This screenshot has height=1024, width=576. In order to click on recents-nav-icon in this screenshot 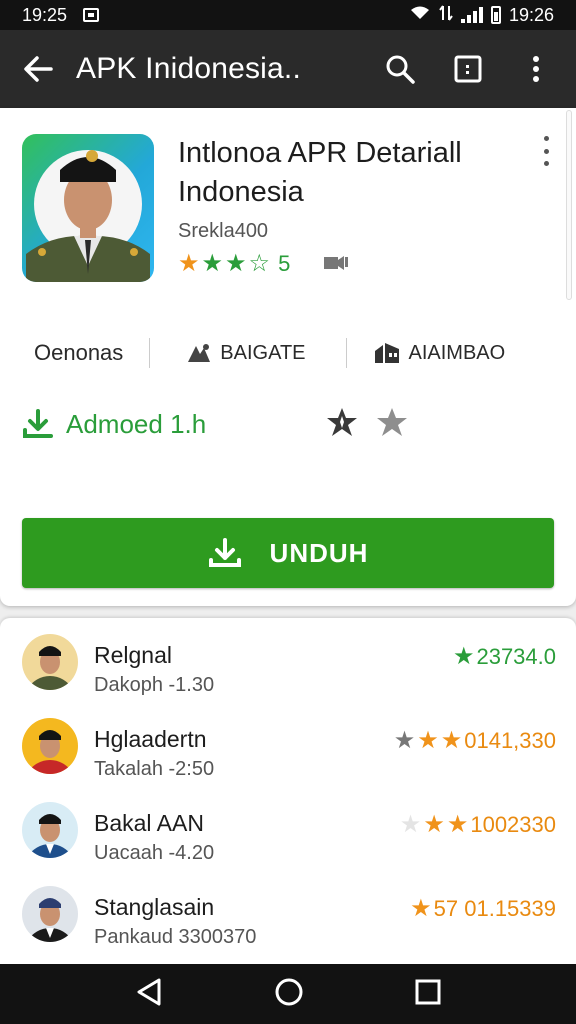, I will do `click(428, 991)`.